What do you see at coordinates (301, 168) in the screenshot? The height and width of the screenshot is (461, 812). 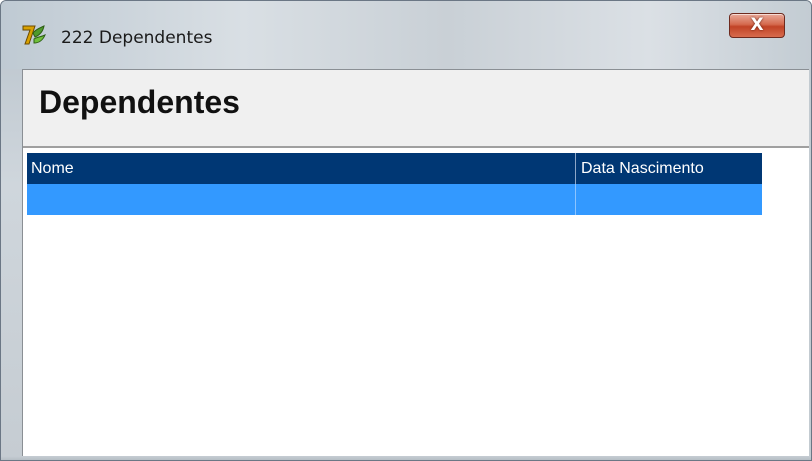 I see `column-header-nome: Nome` at bounding box center [301, 168].